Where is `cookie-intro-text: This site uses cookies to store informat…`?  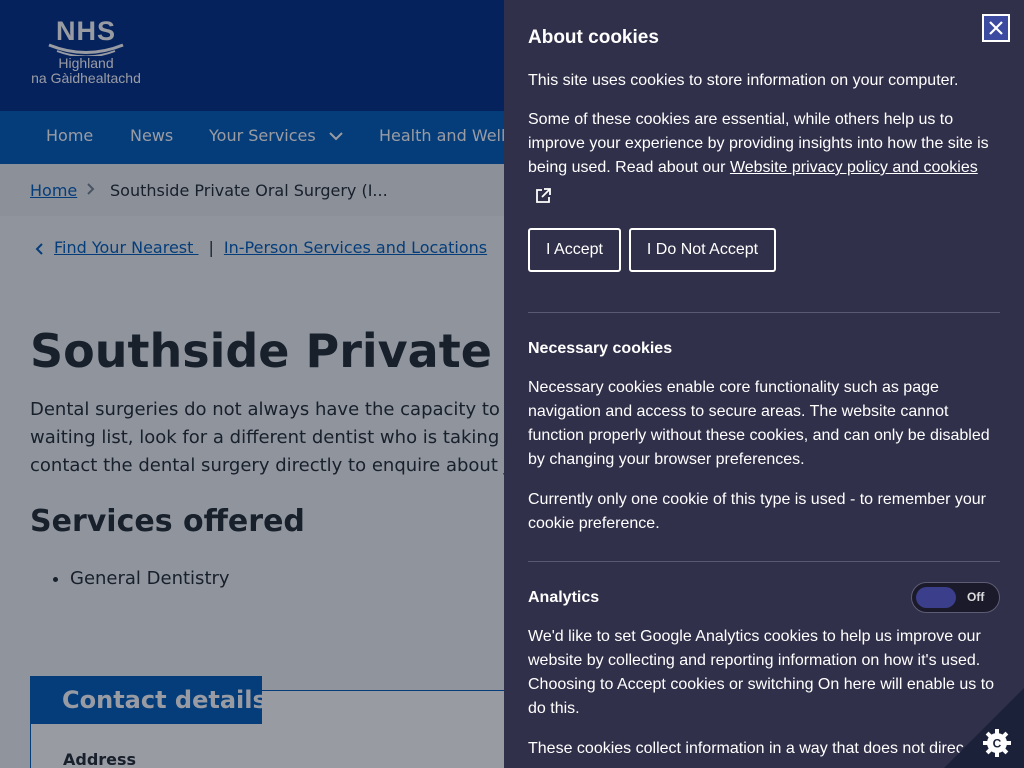 cookie-intro-text: This site uses cookies to store informat… is located at coordinates (743, 80).